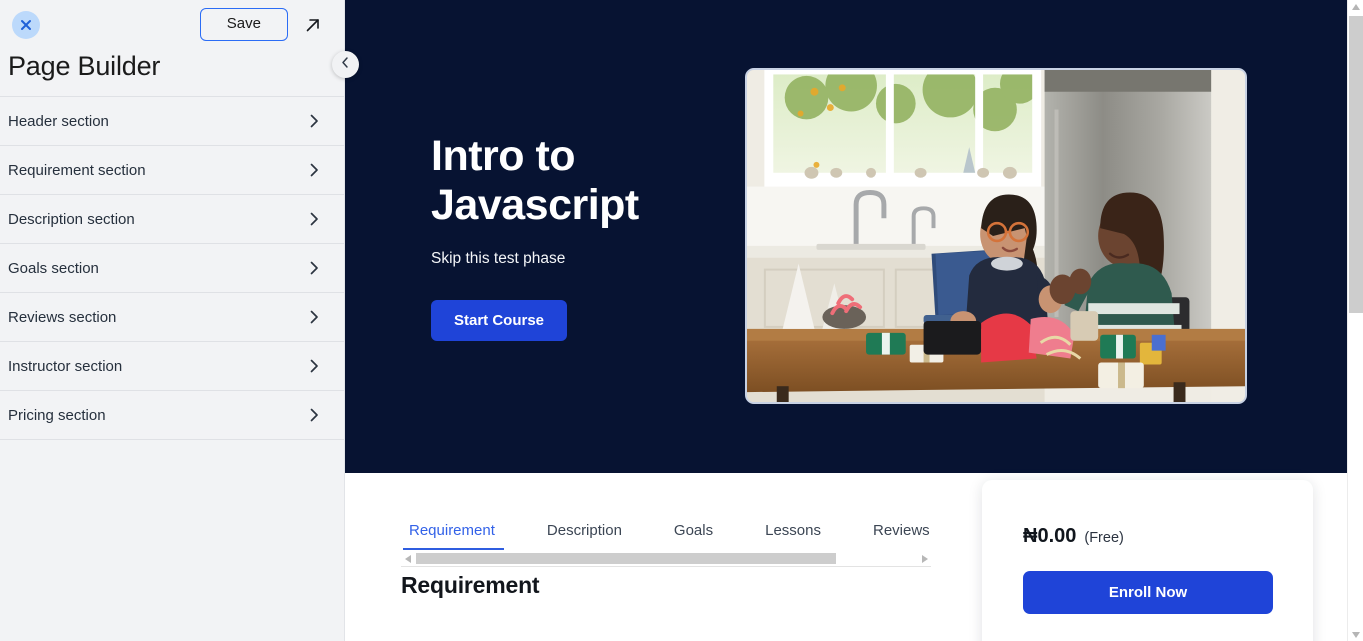  I want to click on sidebar-item-instructor-section: Instructor section, so click(172, 366).